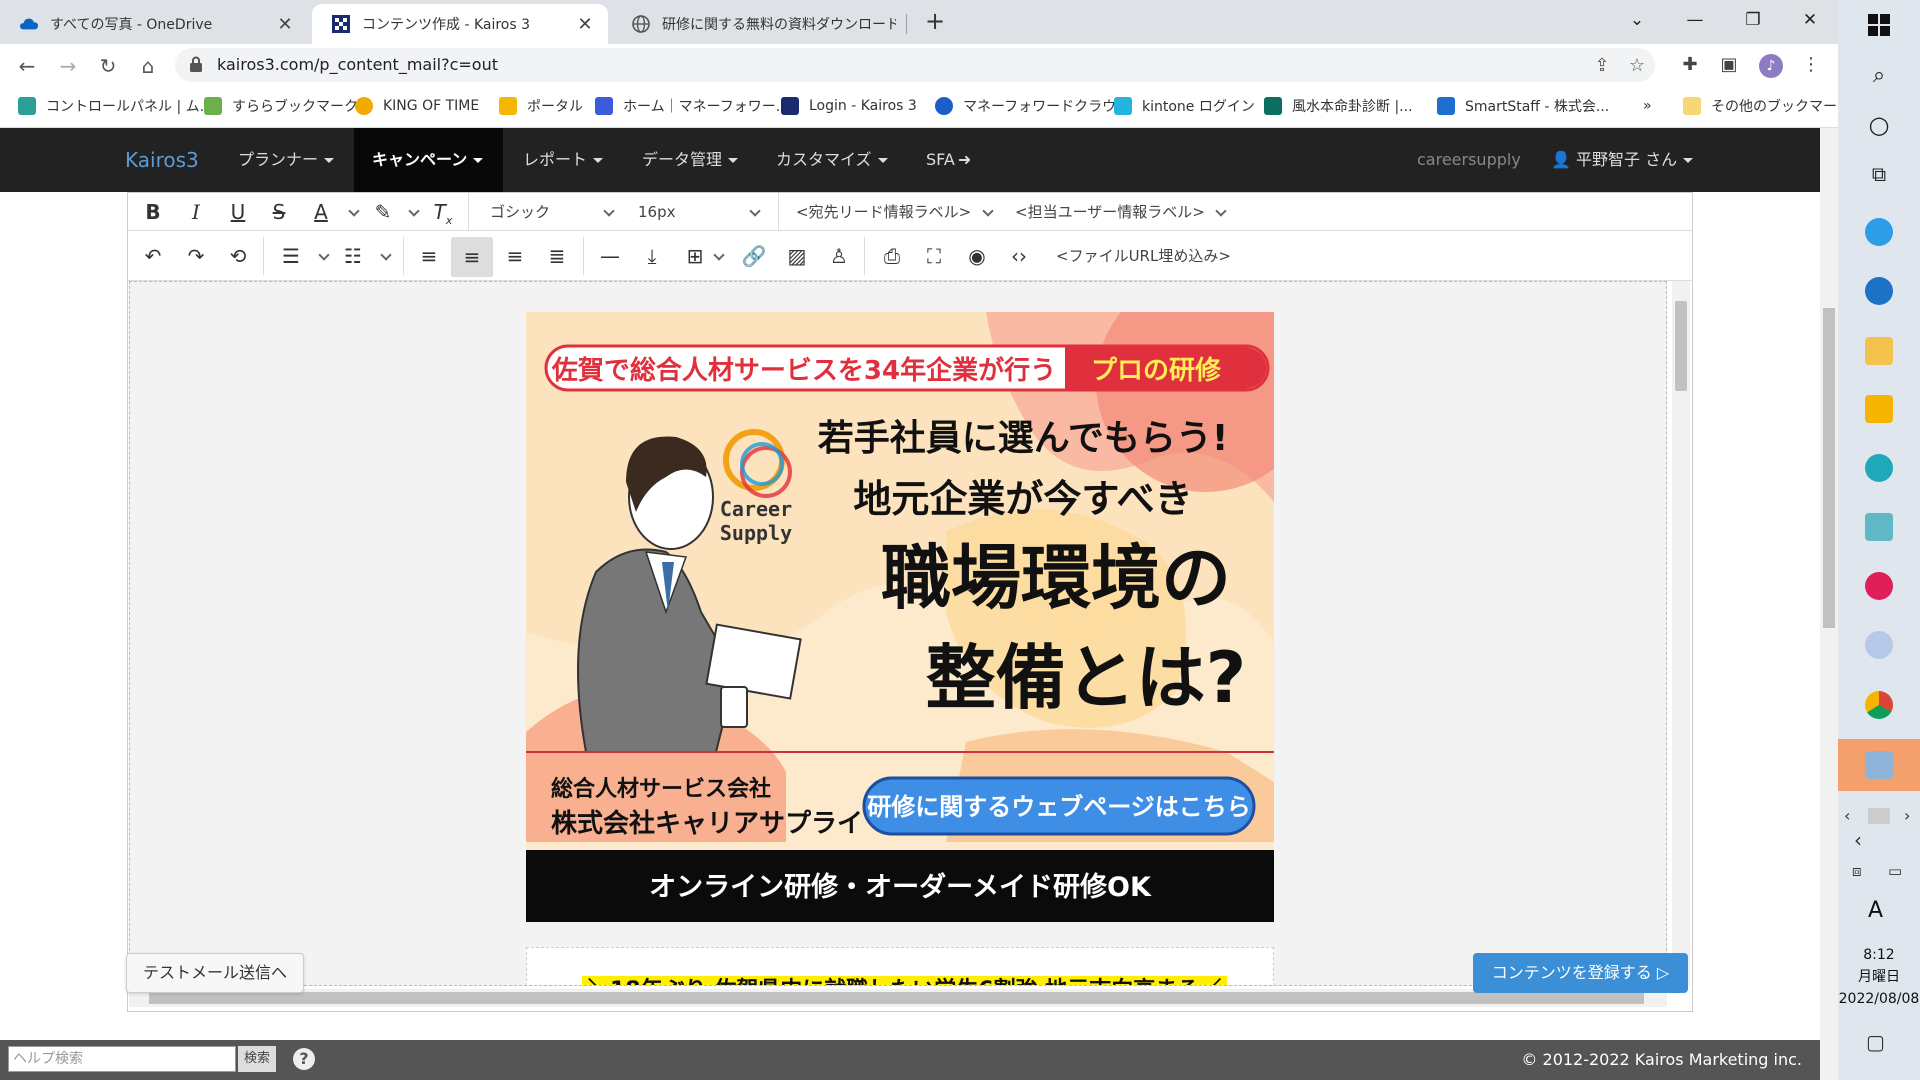 Image resolution: width=1920 pixels, height=1080 pixels. I want to click on fullscreen-icon: ⛶, so click(934, 256).